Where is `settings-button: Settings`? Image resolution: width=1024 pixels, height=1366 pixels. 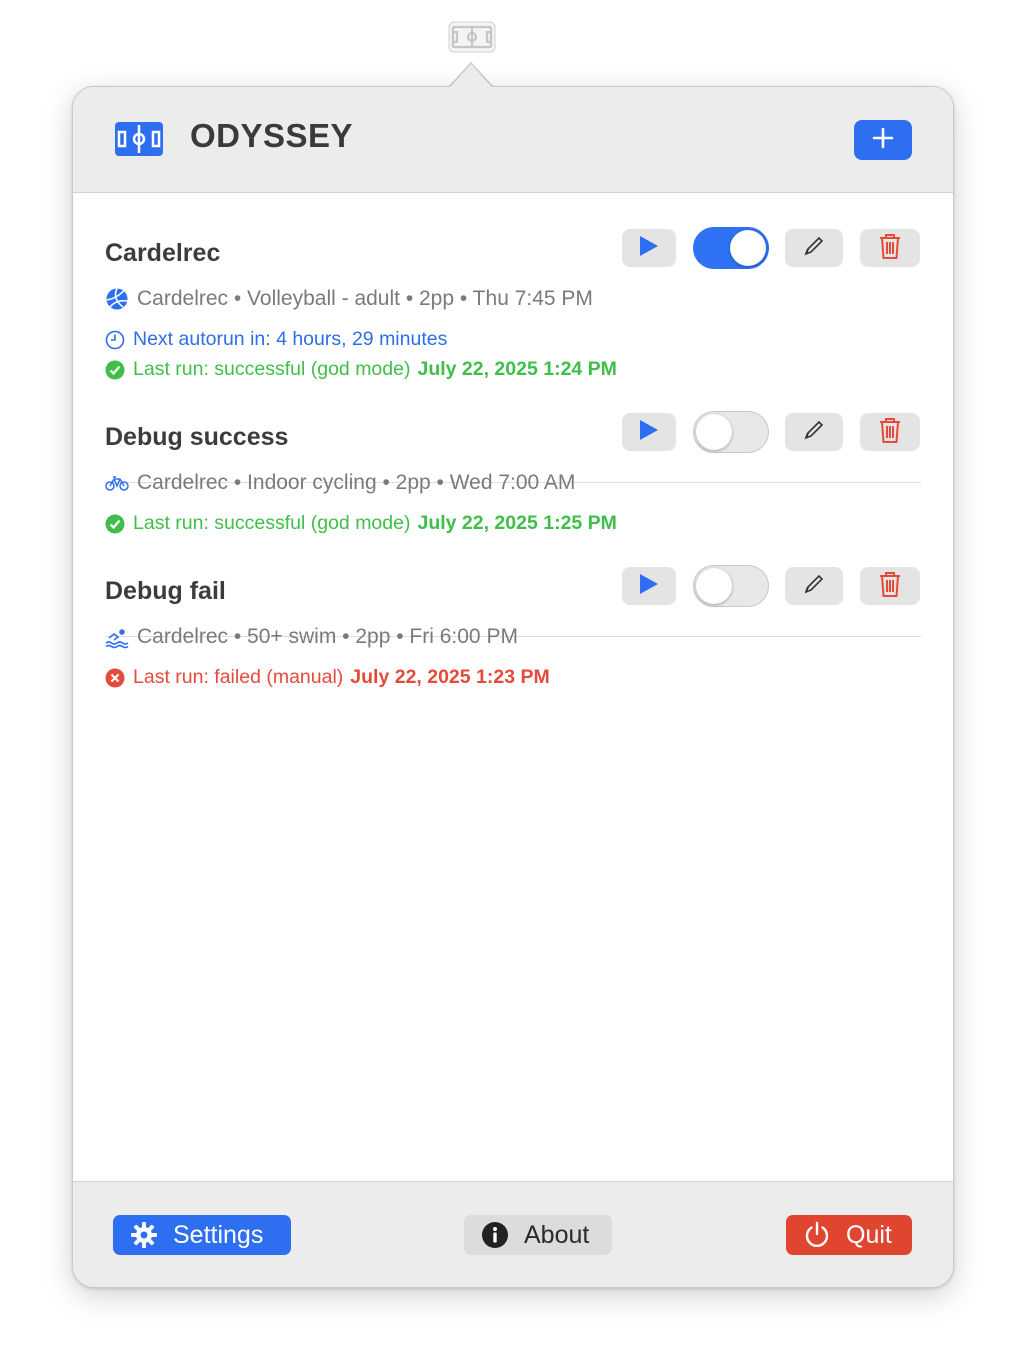 settings-button: Settings is located at coordinates (202, 1235).